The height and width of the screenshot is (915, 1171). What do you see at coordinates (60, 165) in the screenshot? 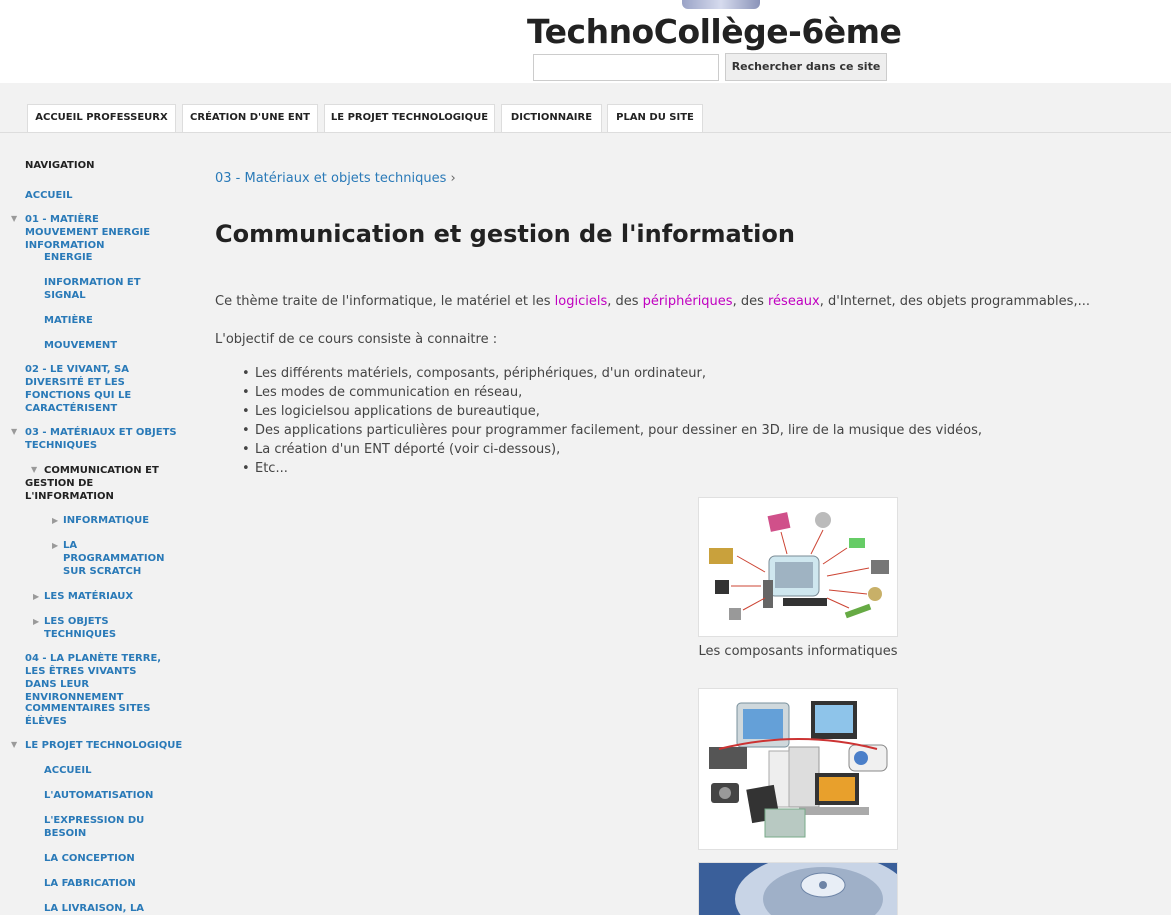
I see `sidebar-heading: NAVIGATION` at bounding box center [60, 165].